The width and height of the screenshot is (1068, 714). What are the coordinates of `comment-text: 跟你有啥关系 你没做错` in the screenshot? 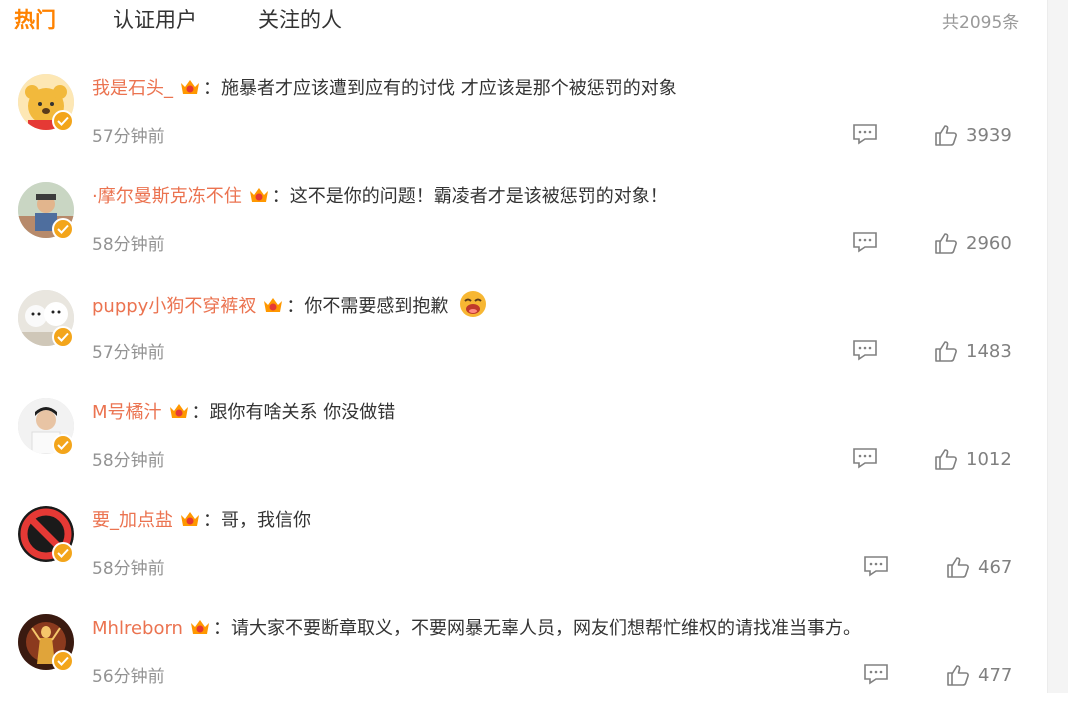 It's located at (302, 412).